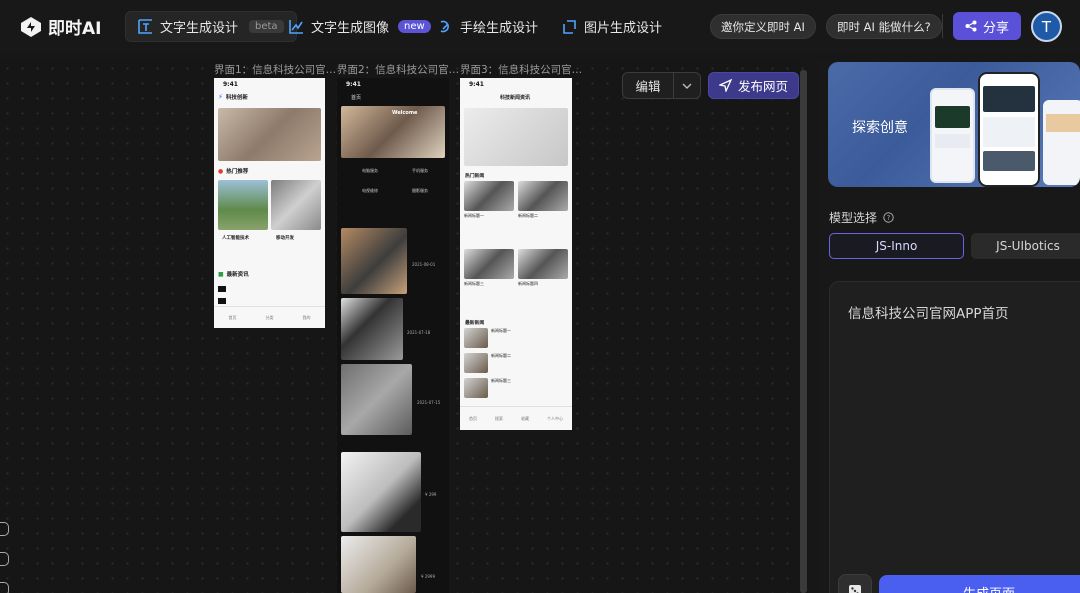 The height and width of the screenshot is (593, 1080). What do you see at coordinates (444, 26) in the screenshot?
I see `sketch-icon` at bounding box center [444, 26].